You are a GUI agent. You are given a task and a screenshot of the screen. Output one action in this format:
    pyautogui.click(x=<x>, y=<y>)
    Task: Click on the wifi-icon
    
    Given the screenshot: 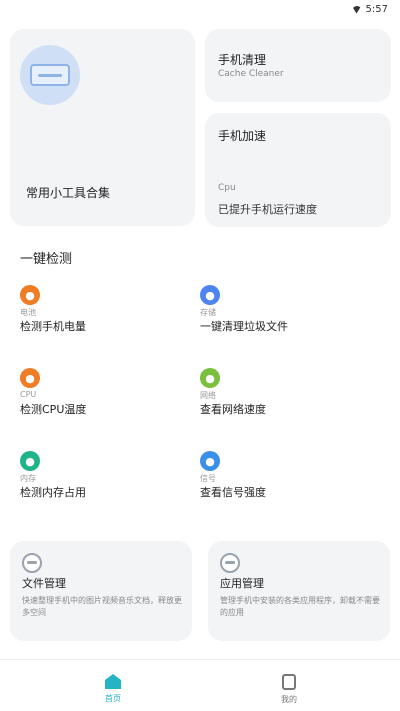 What is the action you would take?
    pyautogui.click(x=356, y=9)
    